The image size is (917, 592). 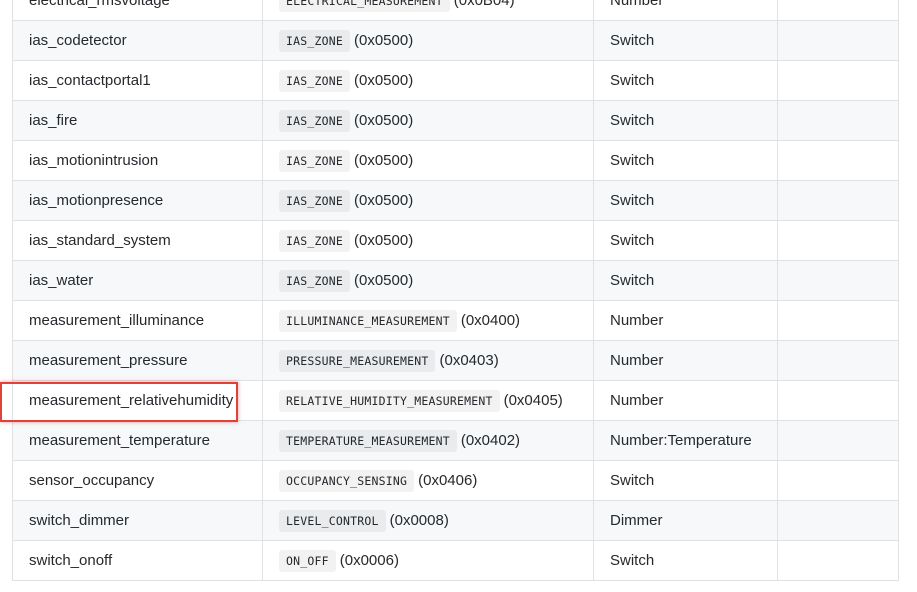 What do you see at coordinates (137, 520) in the screenshot?
I see `channel-cell: switch_dimmer` at bounding box center [137, 520].